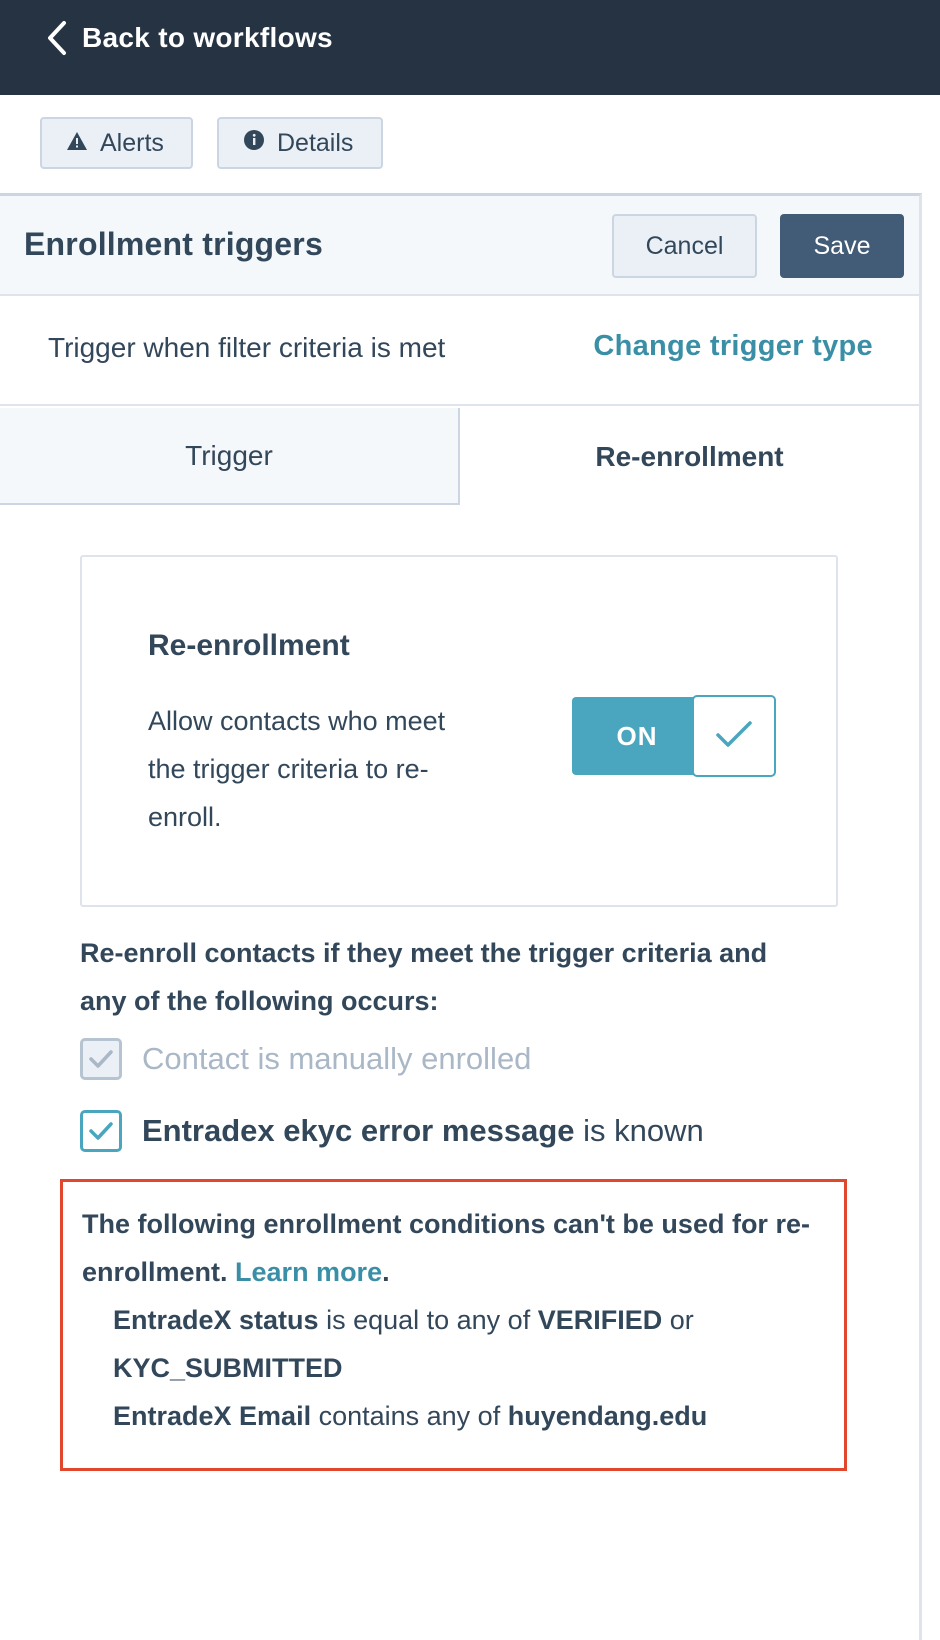  What do you see at coordinates (249, 645) in the screenshot?
I see `re-enrollment-title: Re-enrollment` at bounding box center [249, 645].